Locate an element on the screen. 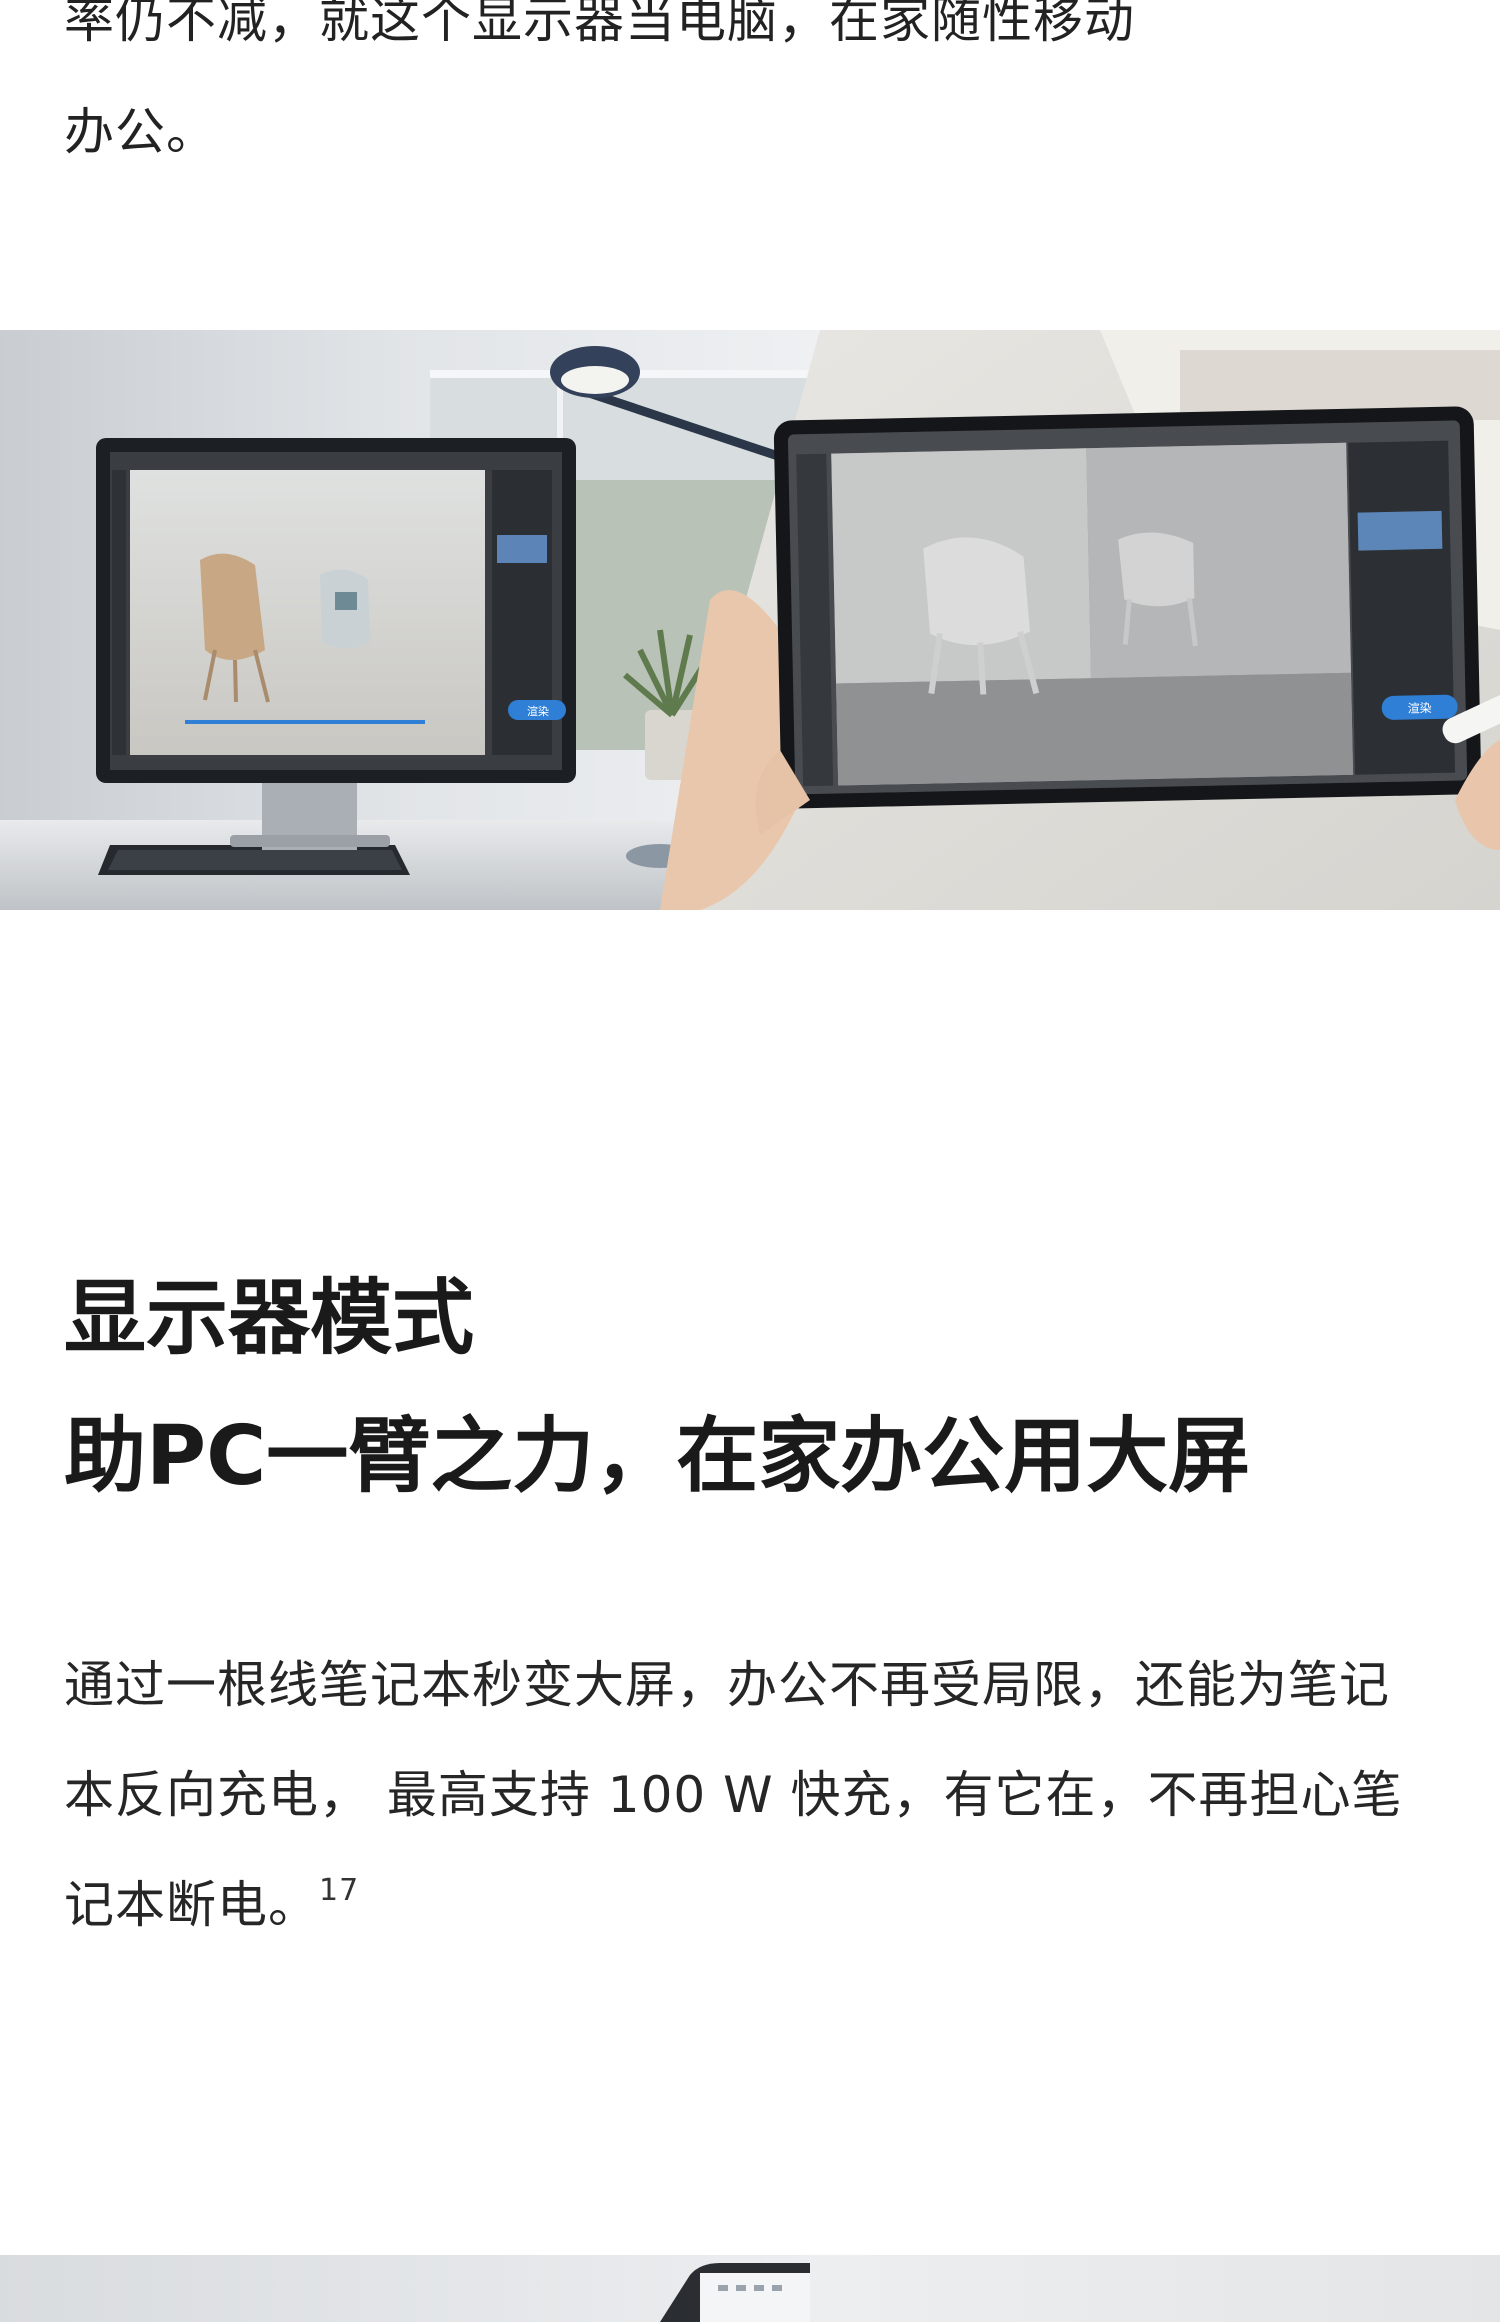  intro-partial-line: 率仍不减，就这个显示器当电脑，在家随性移动 is located at coordinates (599, 24).